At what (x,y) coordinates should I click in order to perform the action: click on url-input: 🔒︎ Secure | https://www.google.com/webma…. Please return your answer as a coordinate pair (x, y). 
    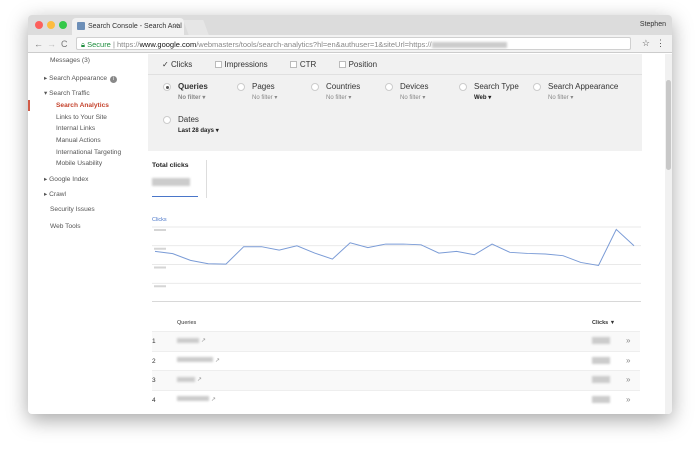
    Looking at the image, I should click on (353, 43).